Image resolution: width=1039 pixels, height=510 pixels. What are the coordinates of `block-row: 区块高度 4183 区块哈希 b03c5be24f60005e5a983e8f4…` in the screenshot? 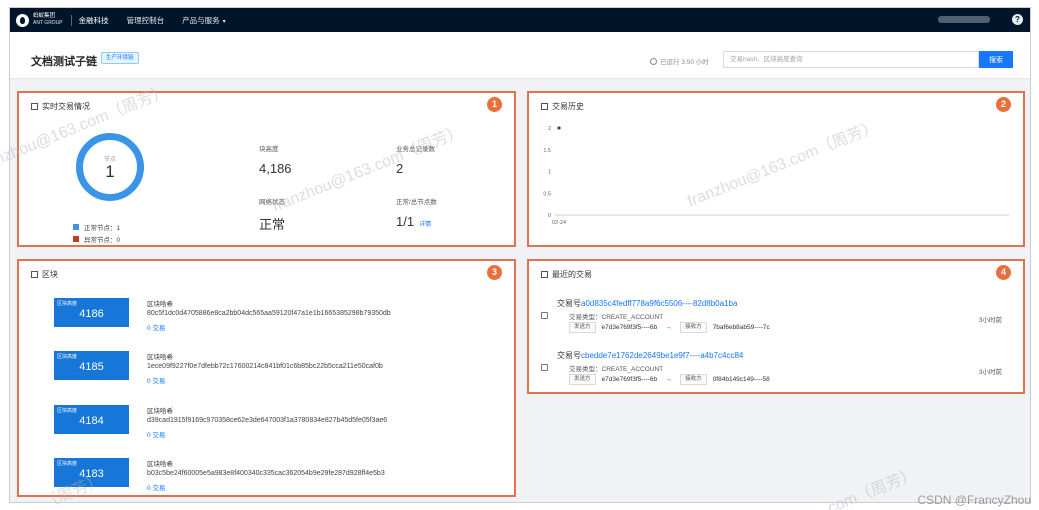 It's located at (277, 476).